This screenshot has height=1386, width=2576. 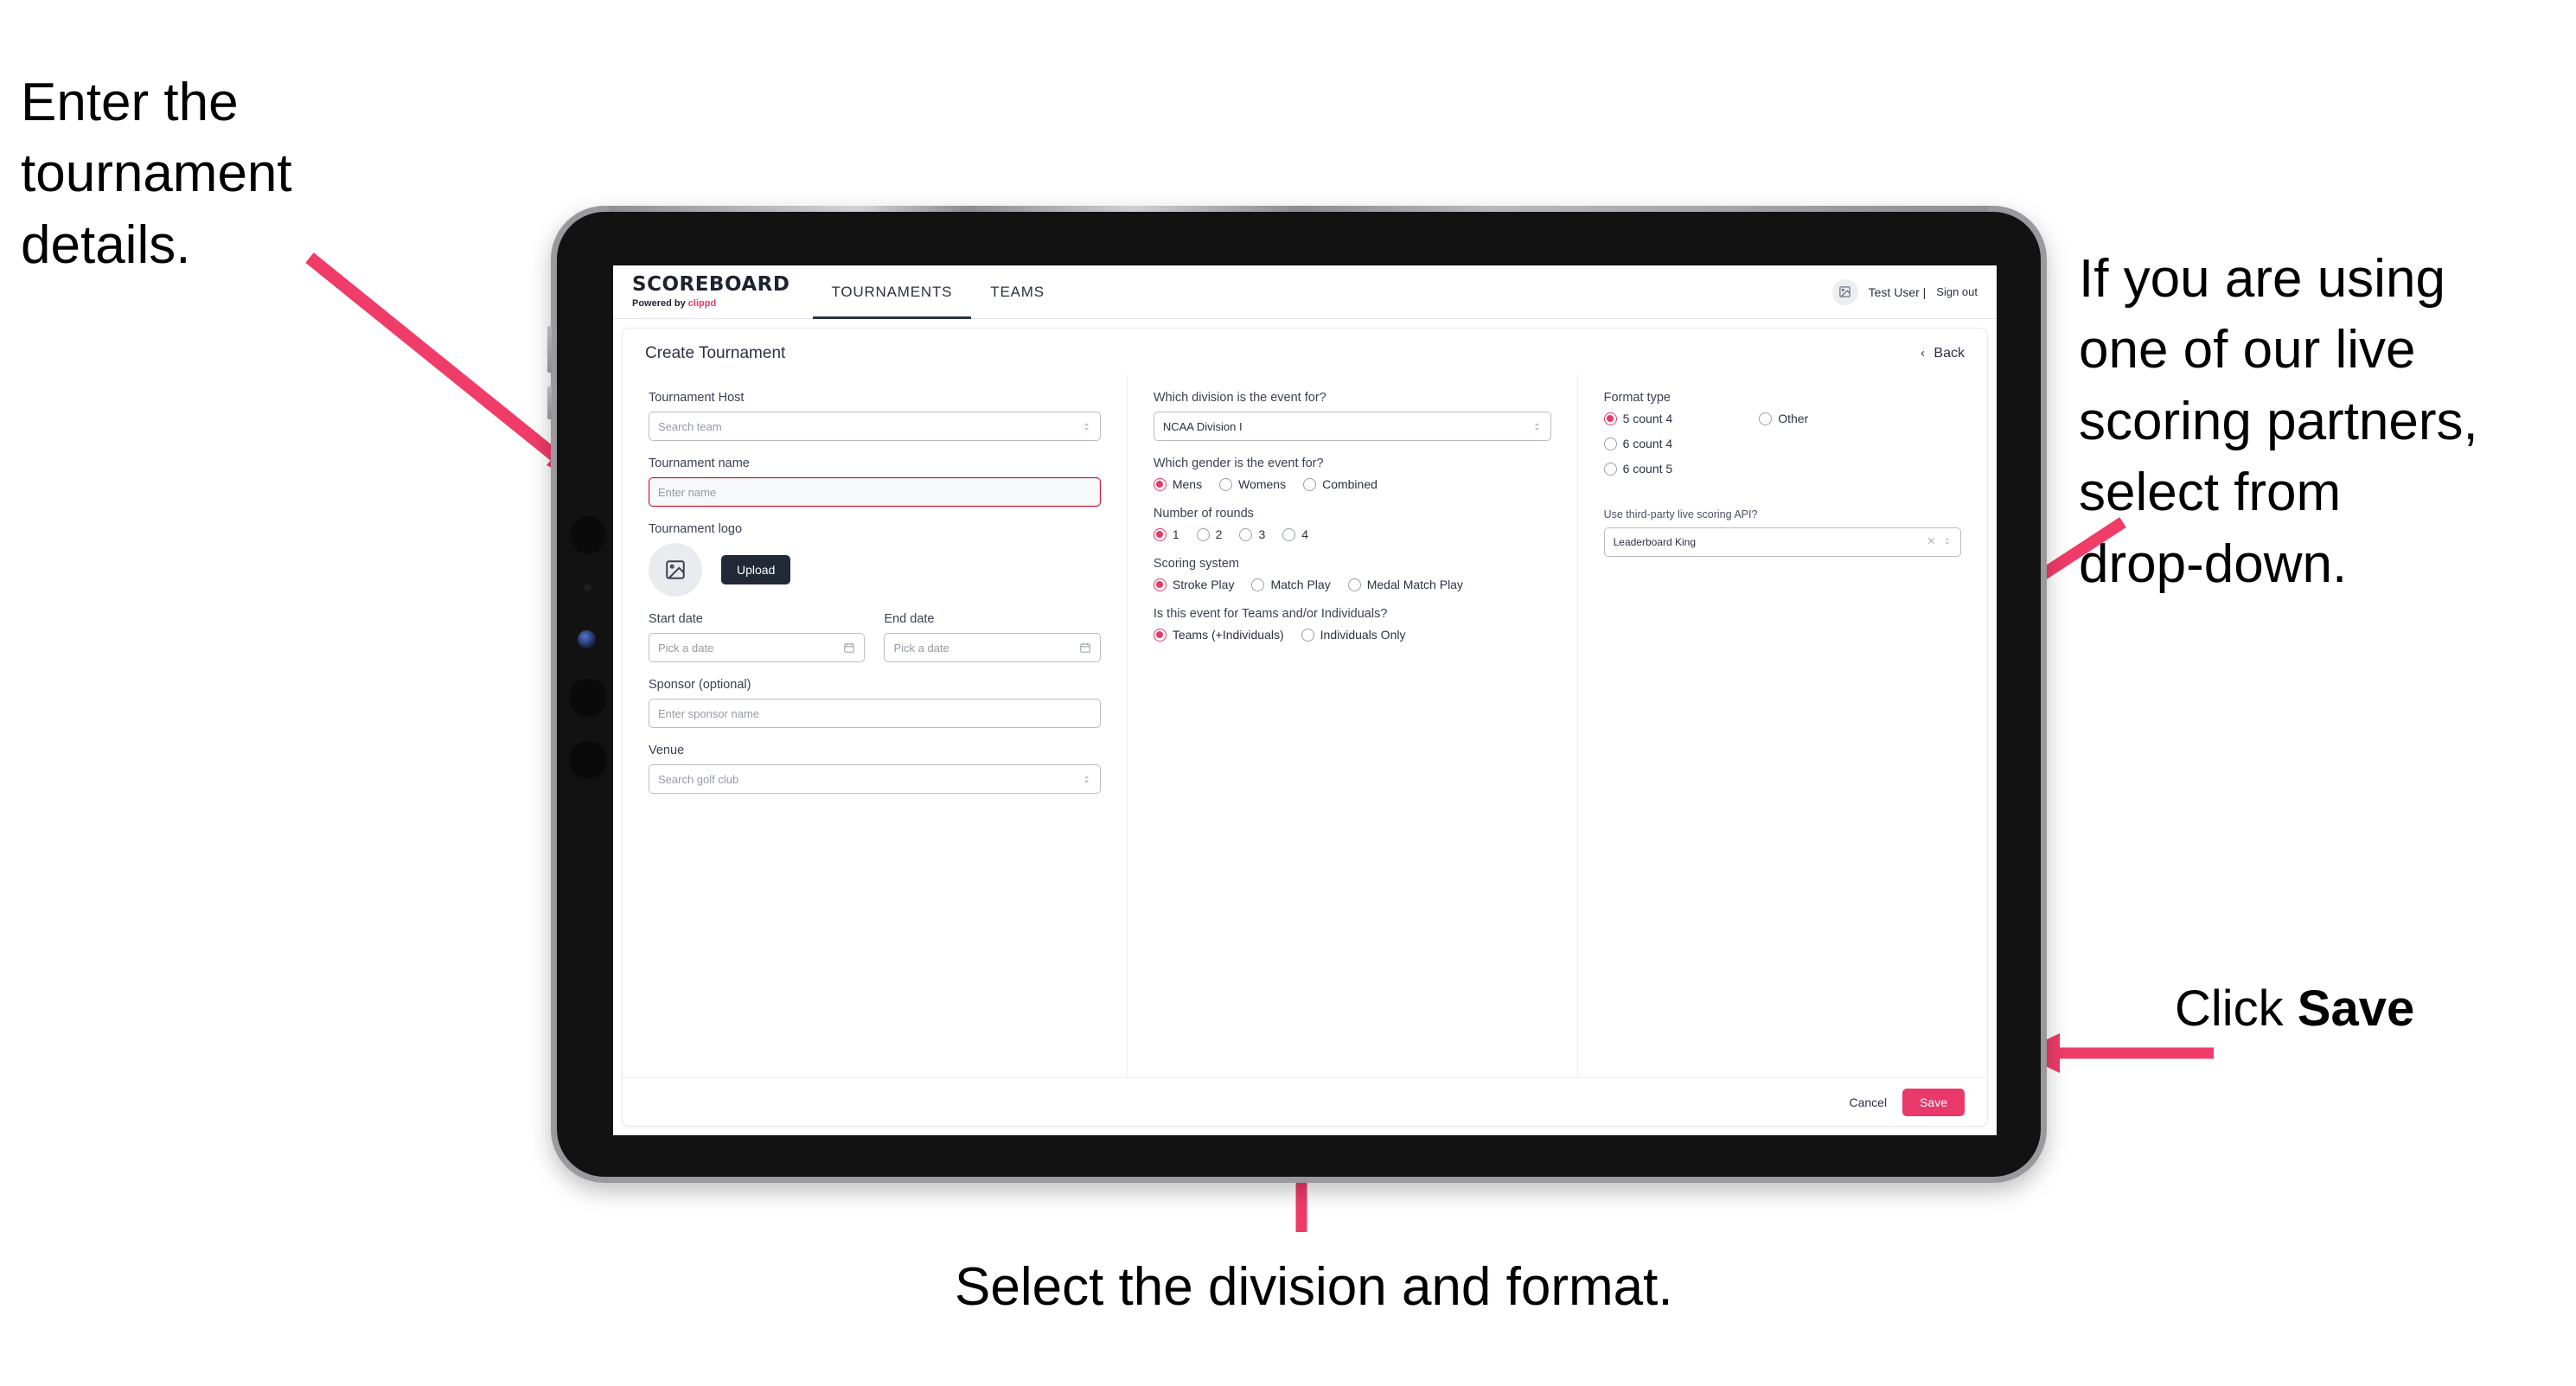 What do you see at coordinates (588, 760) in the screenshot?
I see `bezel-dot-two` at bounding box center [588, 760].